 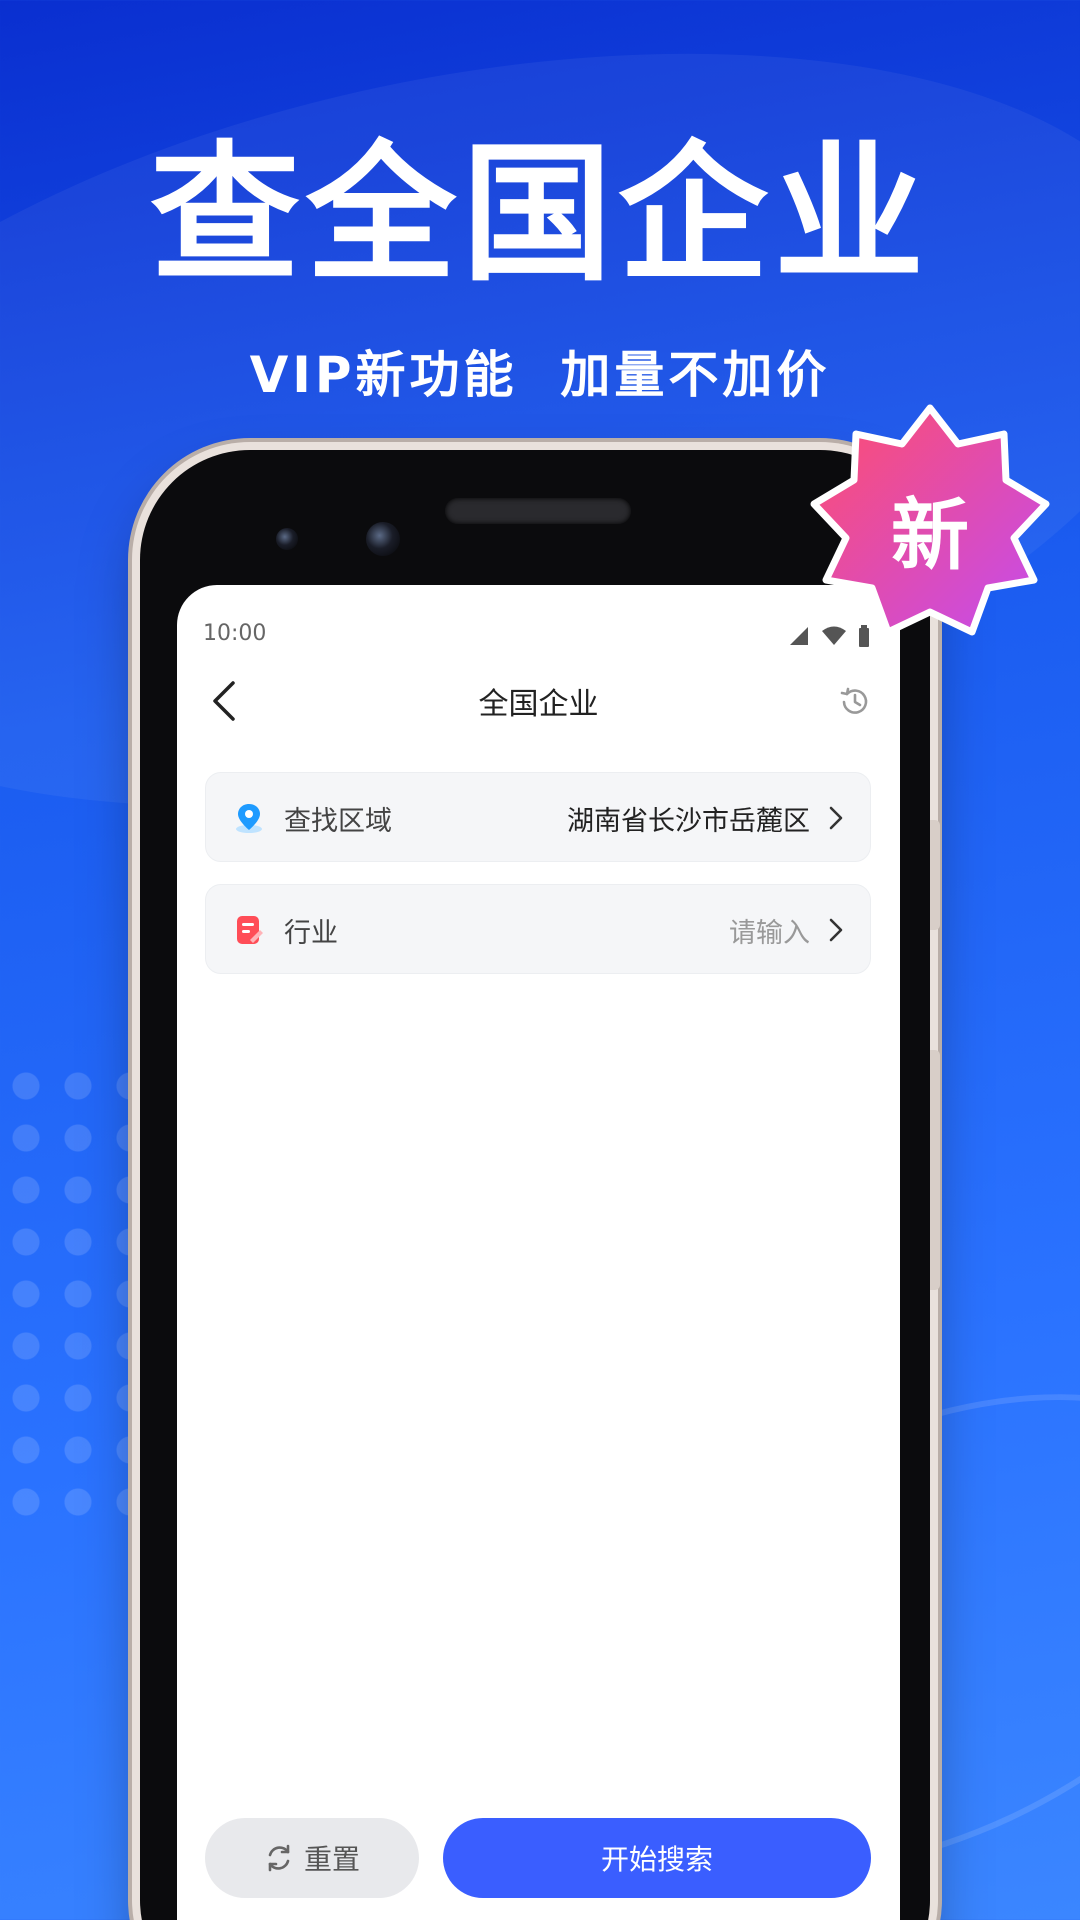 What do you see at coordinates (538, 817) in the screenshot?
I see `region-selector-row: 查找区域 湖南省长沙市岳麓区` at bounding box center [538, 817].